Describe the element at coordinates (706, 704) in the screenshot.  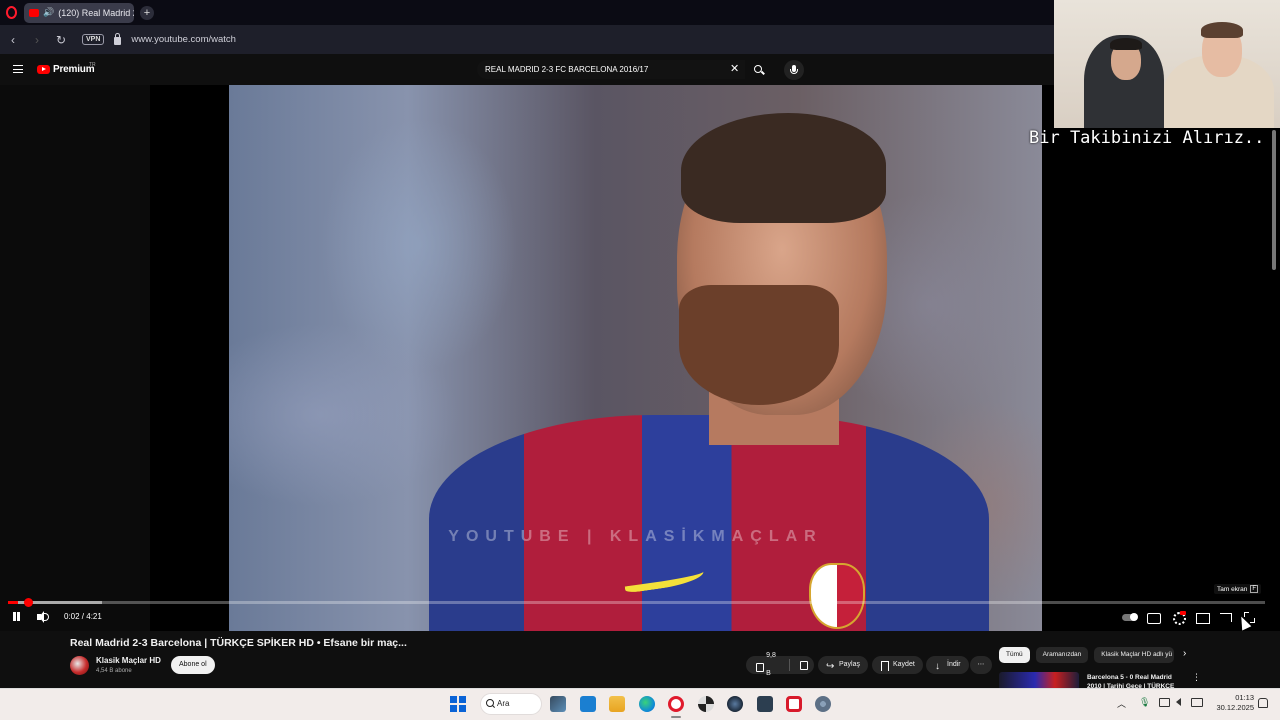
I see `app-icon` at that location.